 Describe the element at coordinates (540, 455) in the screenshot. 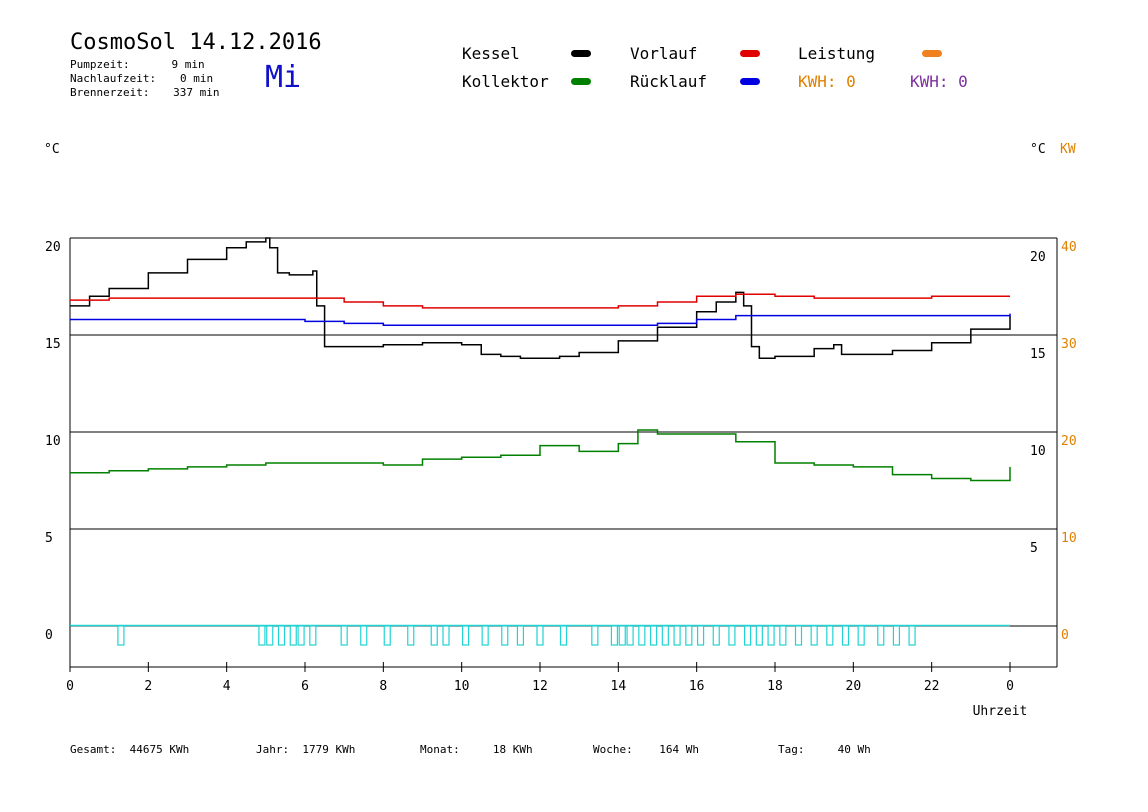

I see `series-line-kollektor` at that location.